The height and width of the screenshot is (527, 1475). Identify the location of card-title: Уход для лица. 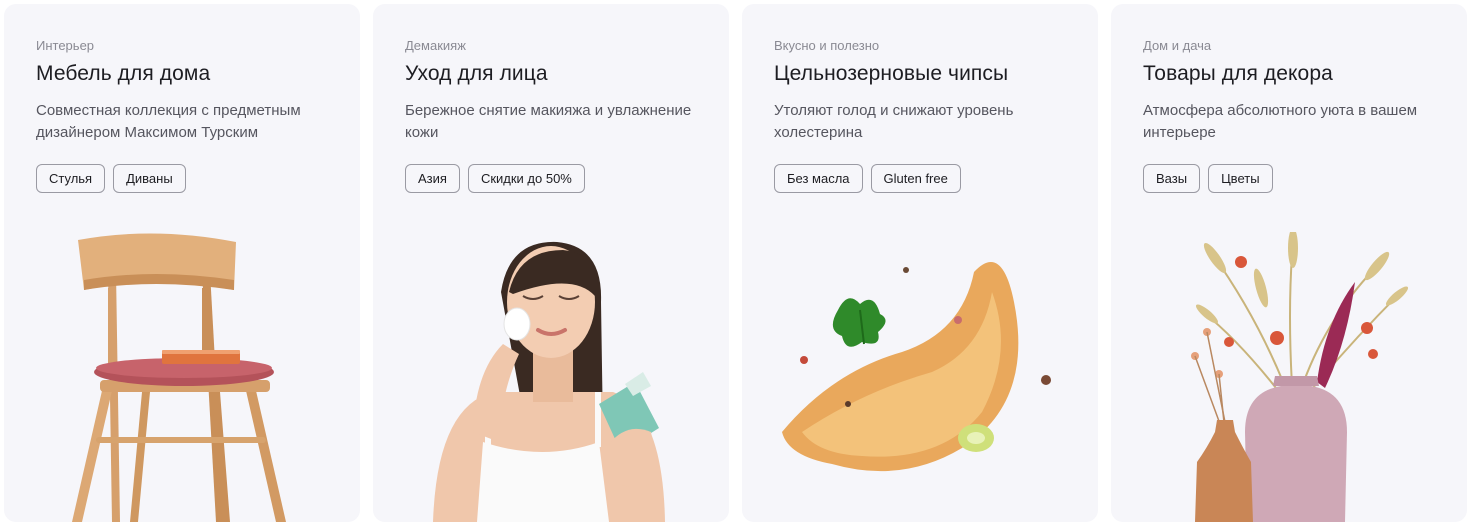
(476, 74).